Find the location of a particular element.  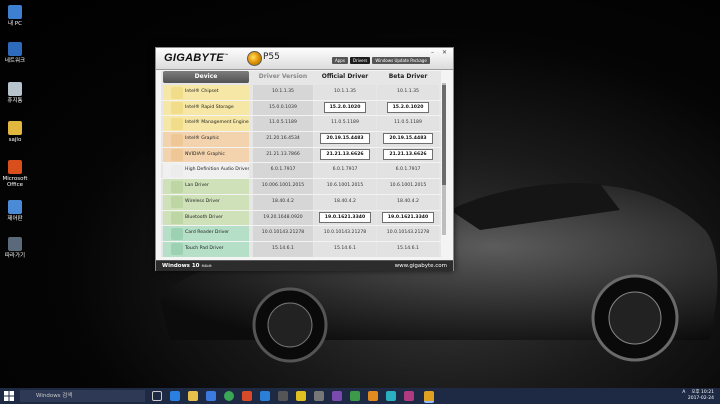

file-explorer-icon is located at coordinates (193, 396).